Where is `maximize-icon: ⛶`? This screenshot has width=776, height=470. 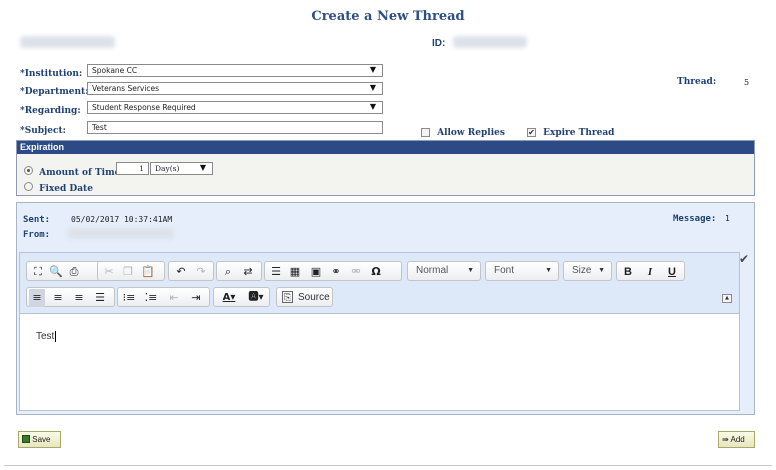
maximize-icon: ⛶ is located at coordinates (38, 272).